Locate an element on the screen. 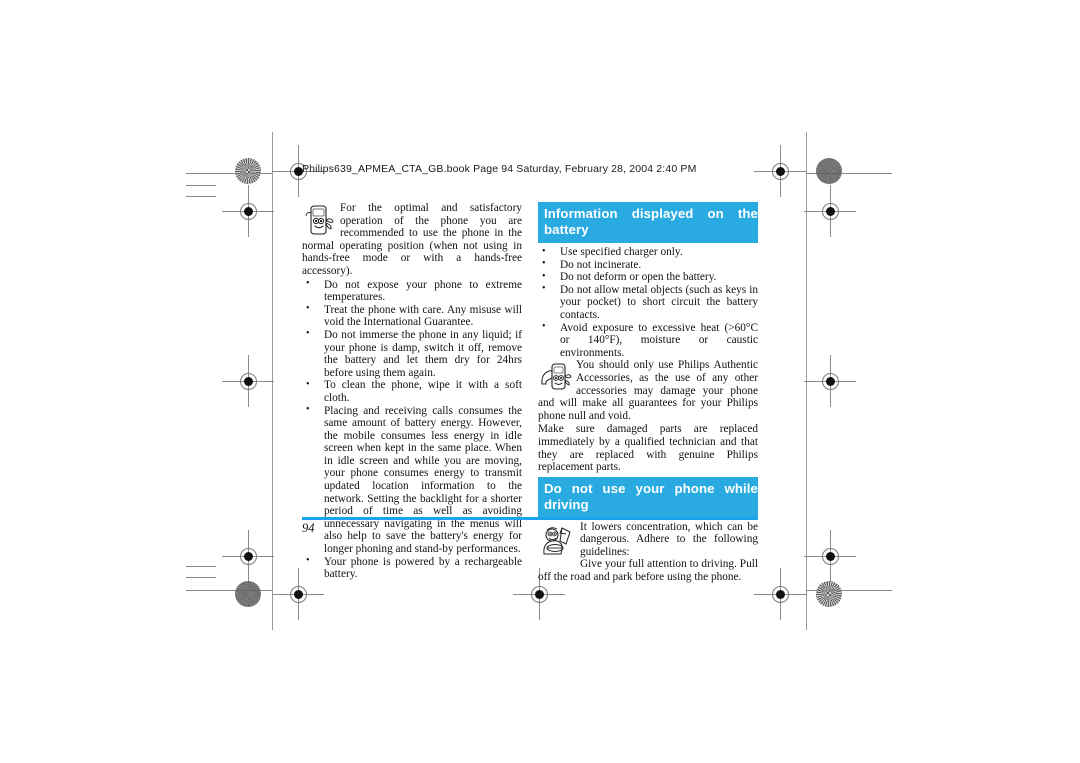 This screenshot has width=1080, height=763. section-heading-driving: Do not use your phone while driving is located at coordinates (648, 497).